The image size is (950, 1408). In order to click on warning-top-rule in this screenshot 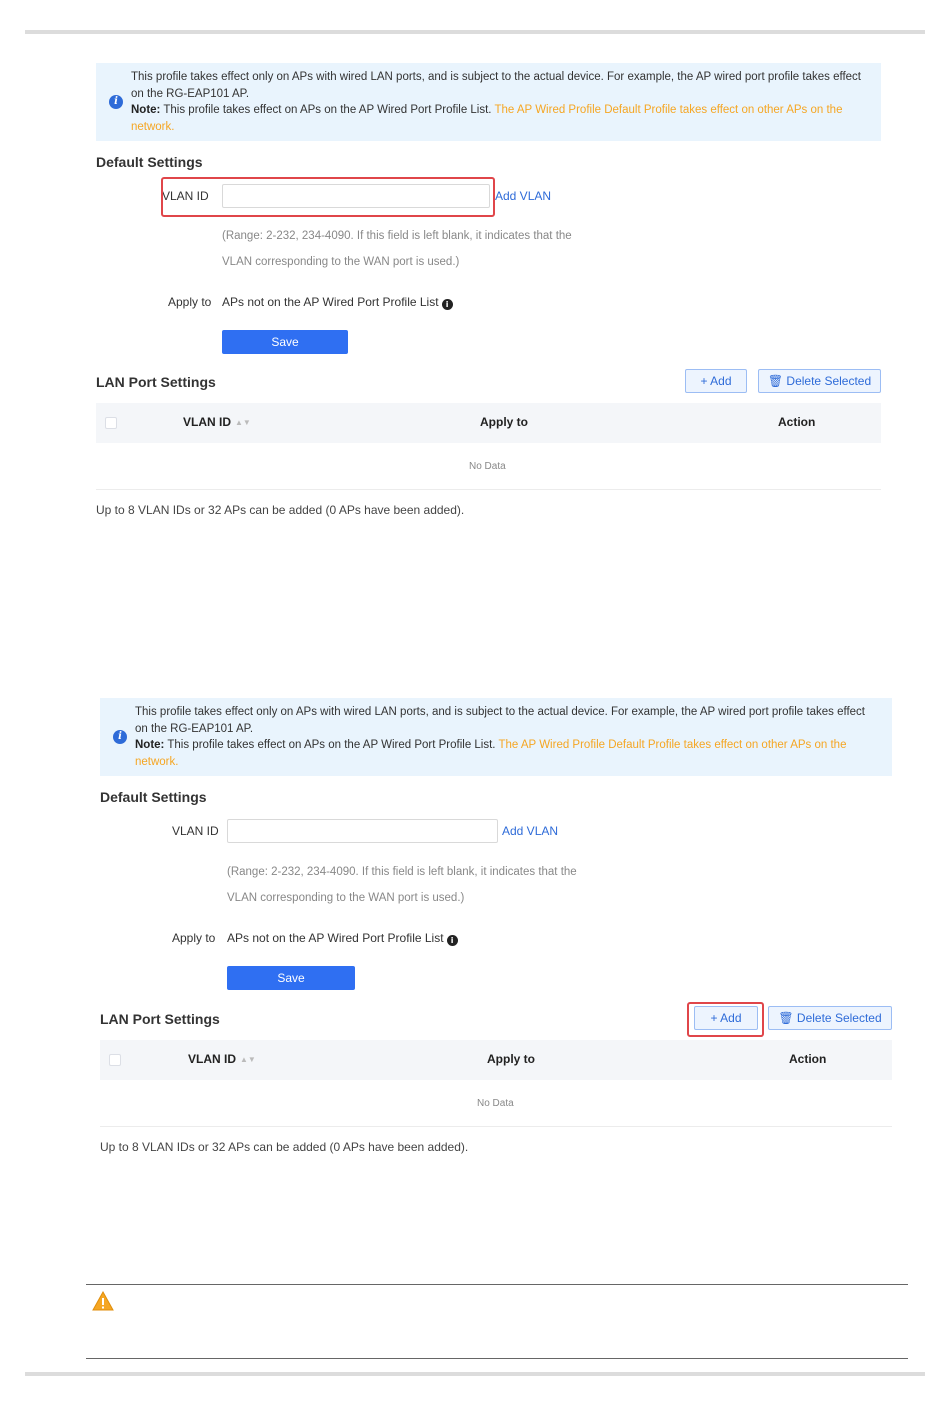, I will do `click(497, 1284)`.